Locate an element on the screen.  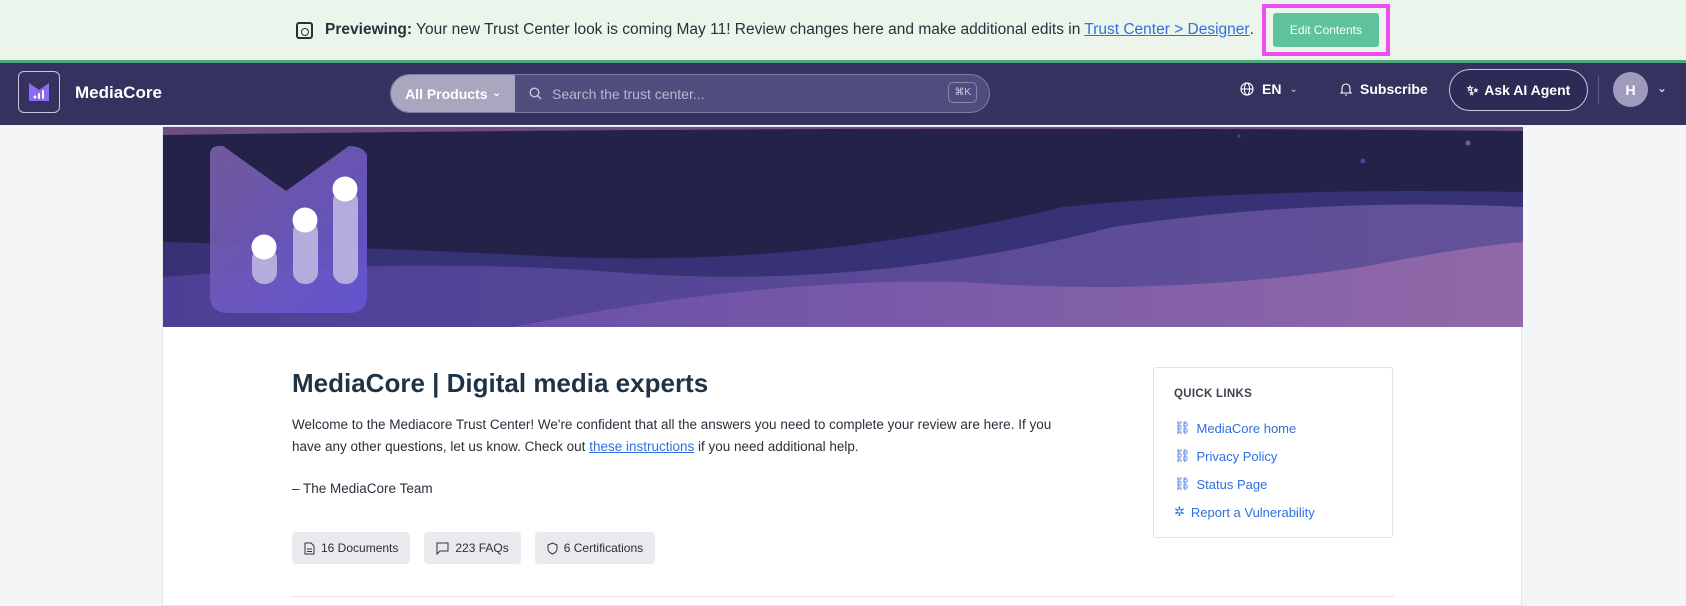
bug-icon: ✲ is located at coordinates (1179, 511).